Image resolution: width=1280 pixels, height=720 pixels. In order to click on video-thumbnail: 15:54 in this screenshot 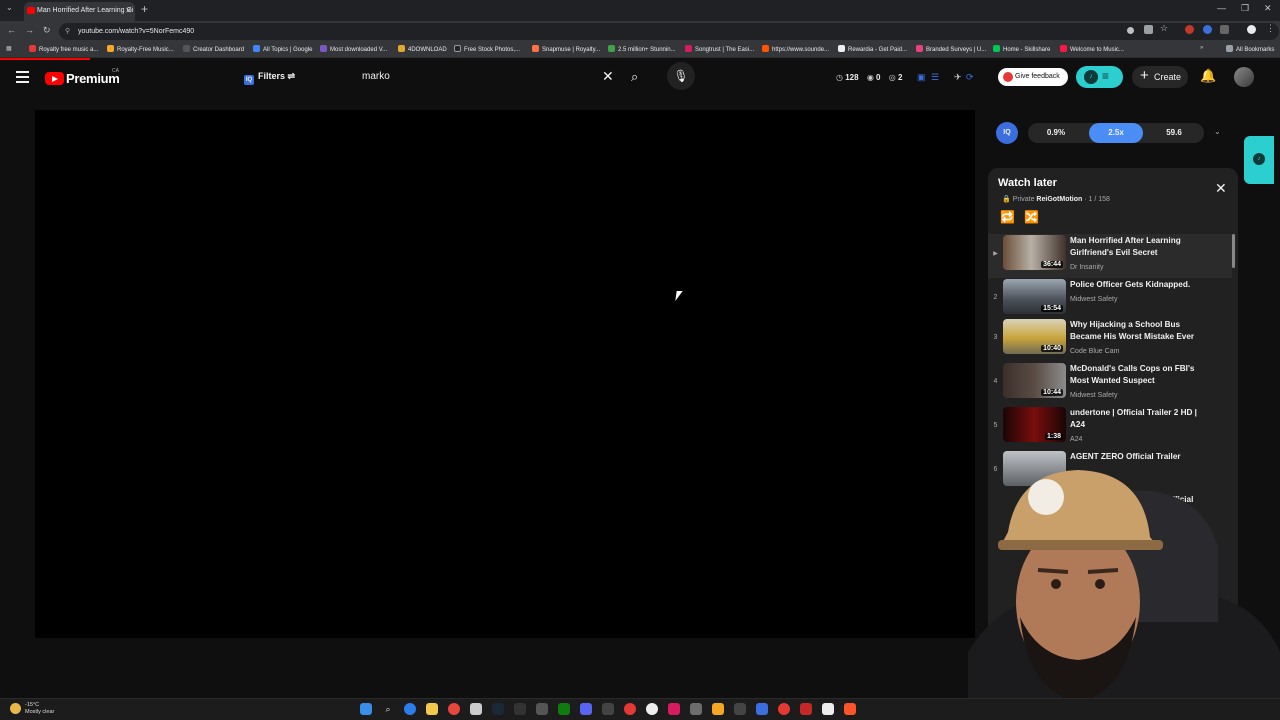, I will do `click(1034, 296)`.